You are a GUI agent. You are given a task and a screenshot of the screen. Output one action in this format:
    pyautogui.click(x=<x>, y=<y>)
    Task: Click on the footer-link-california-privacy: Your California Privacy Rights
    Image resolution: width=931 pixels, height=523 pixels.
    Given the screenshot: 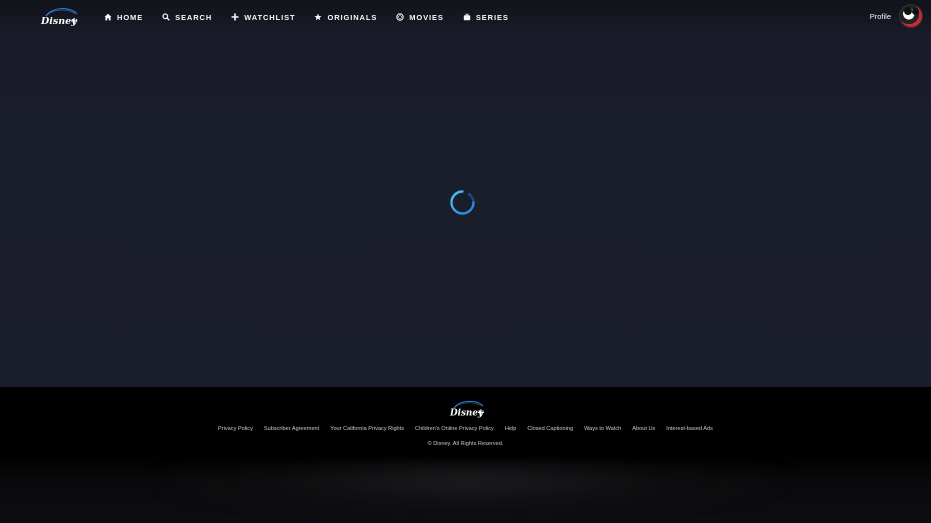 What is the action you would take?
    pyautogui.click(x=367, y=429)
    